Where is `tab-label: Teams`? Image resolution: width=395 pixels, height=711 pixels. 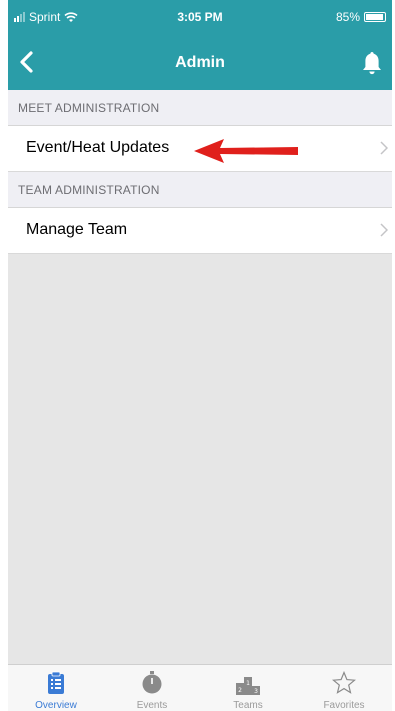 tab-label: Teams is located at coordinates (248, 705).